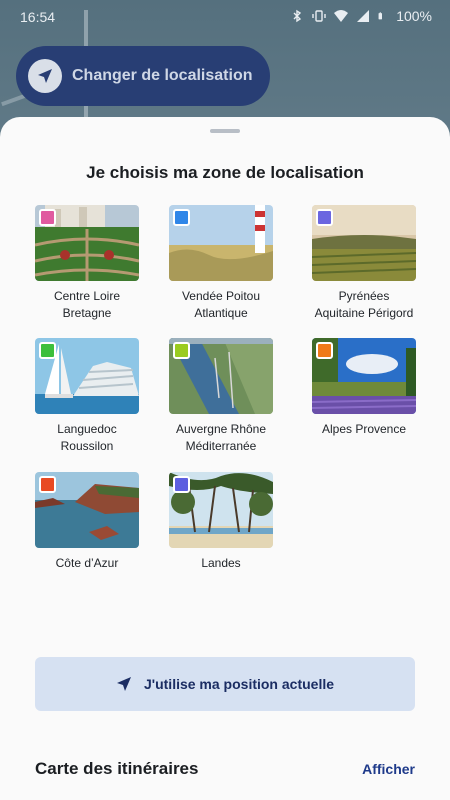  What do you see at coordinates (225, 172) in the screenshot?
I see `sheet-title: Je choisis ma zone de localisation` at bounding box center [225, 172].